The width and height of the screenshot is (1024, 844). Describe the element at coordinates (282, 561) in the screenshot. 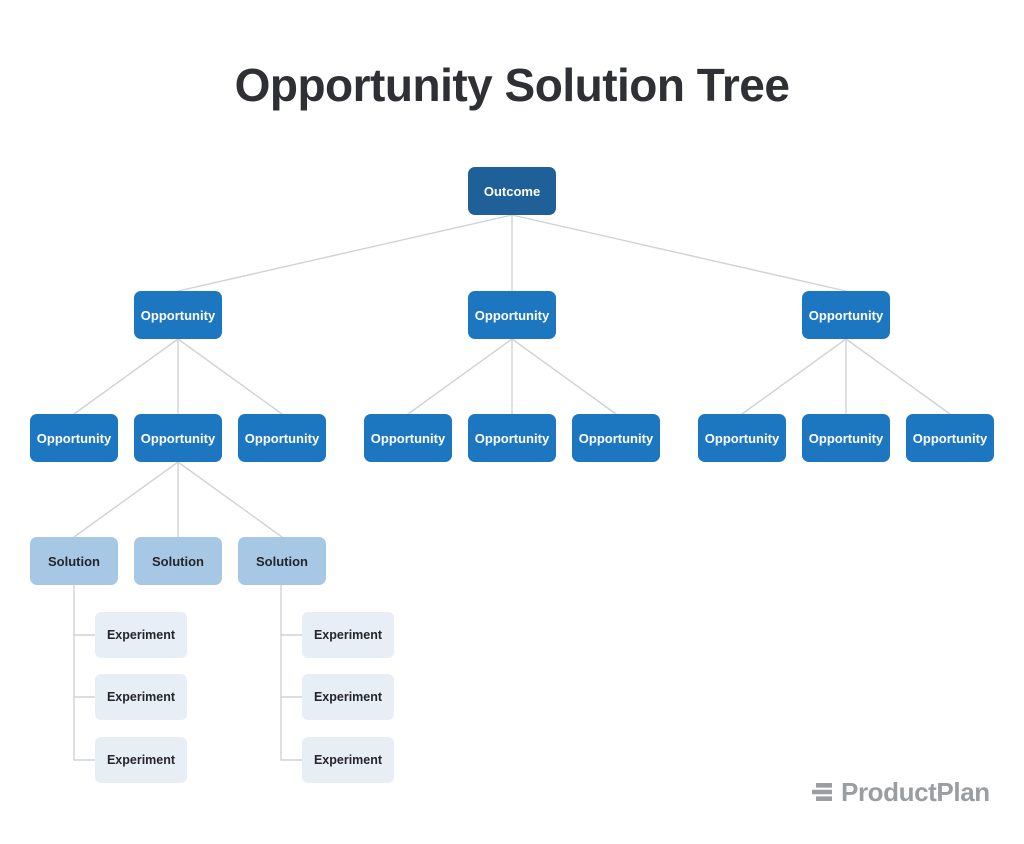

I see `node-solution-3: Solution` at that location.